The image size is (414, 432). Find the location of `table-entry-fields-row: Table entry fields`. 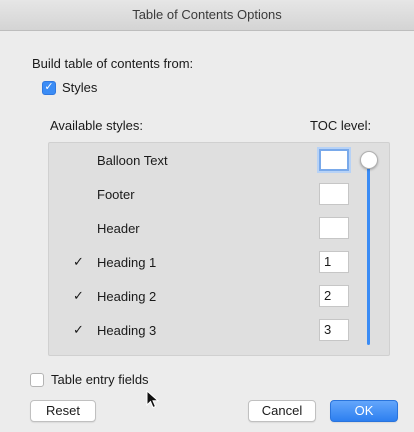

table-entry-fields-row: Table entry fields is located at coordinates (89, 379).